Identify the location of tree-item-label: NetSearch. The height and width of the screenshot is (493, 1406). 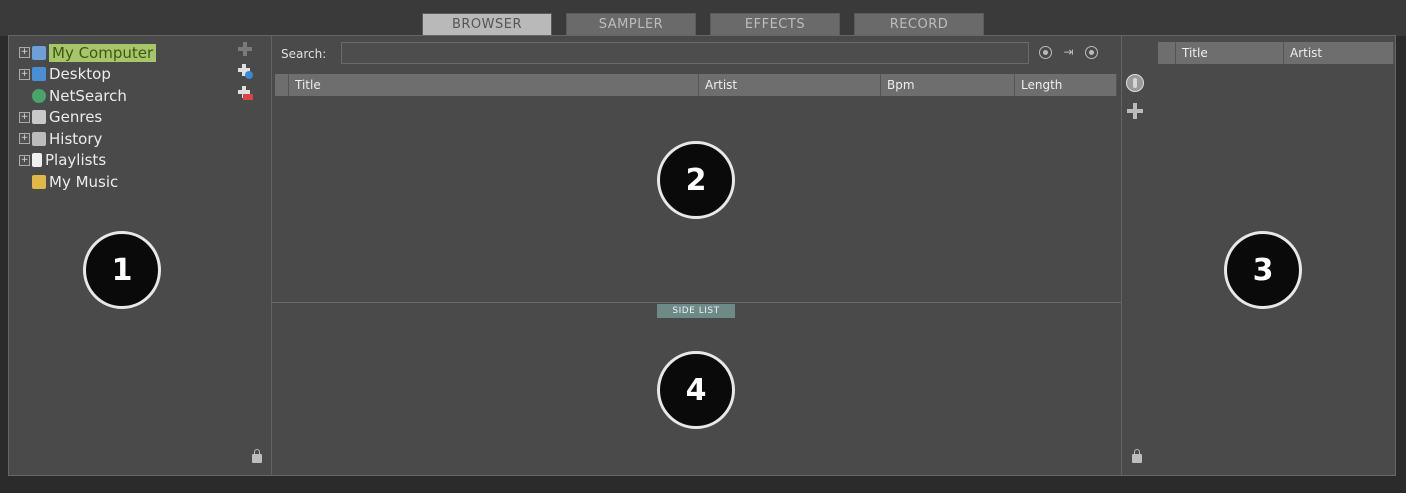
(88, 95).